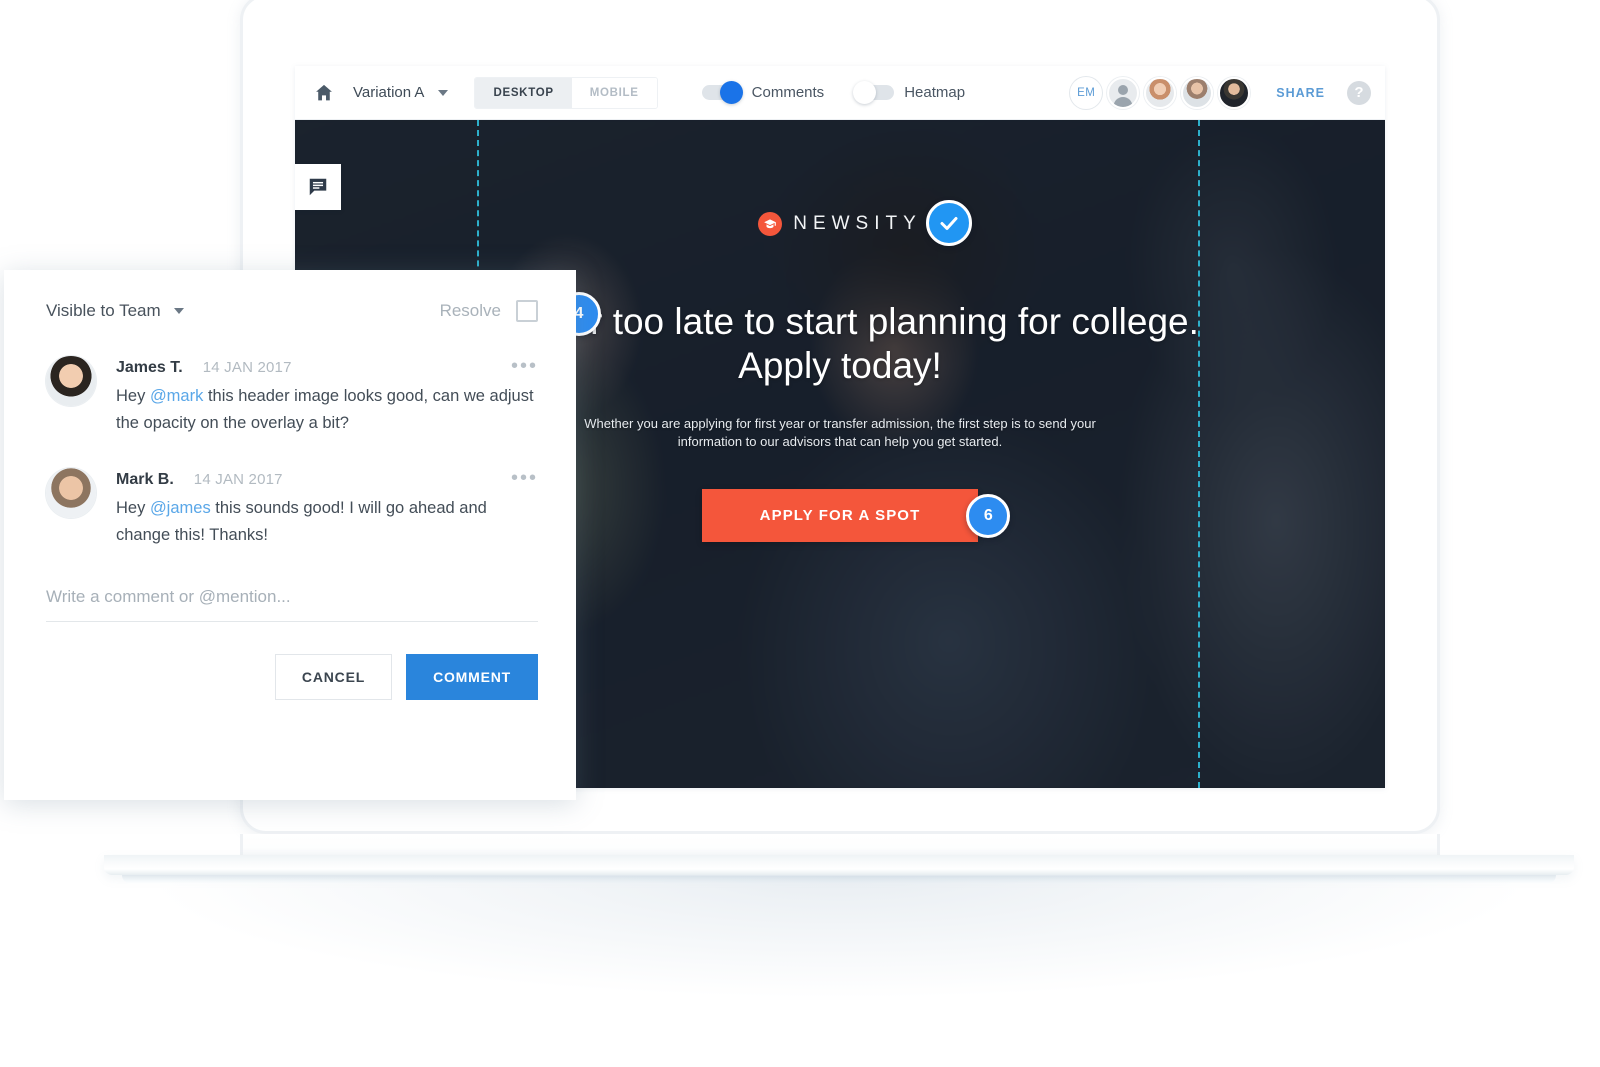  I want to click on heatmap-toggle-knob, so click(865, 92).